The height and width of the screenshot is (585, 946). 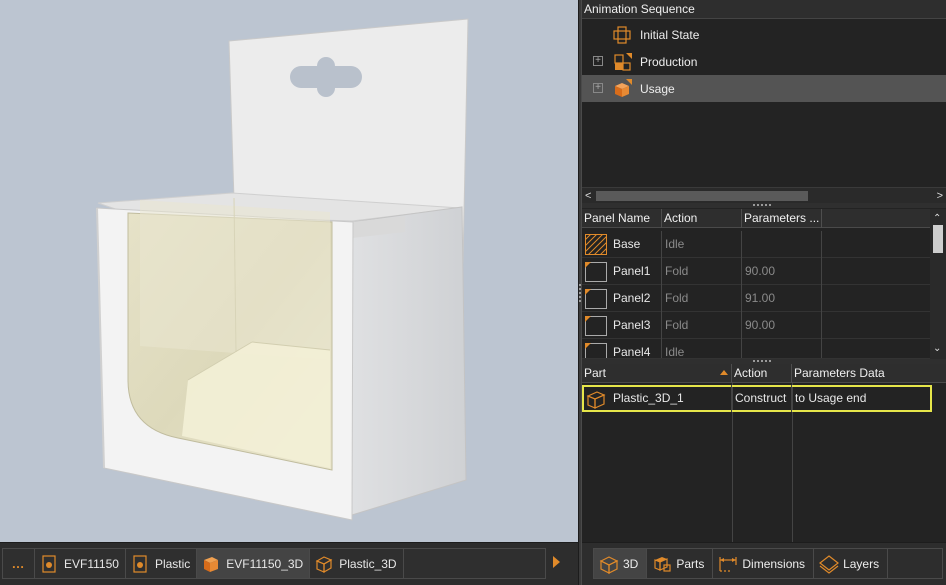 I want to click on layers-icon, so click(x=829, y=564).